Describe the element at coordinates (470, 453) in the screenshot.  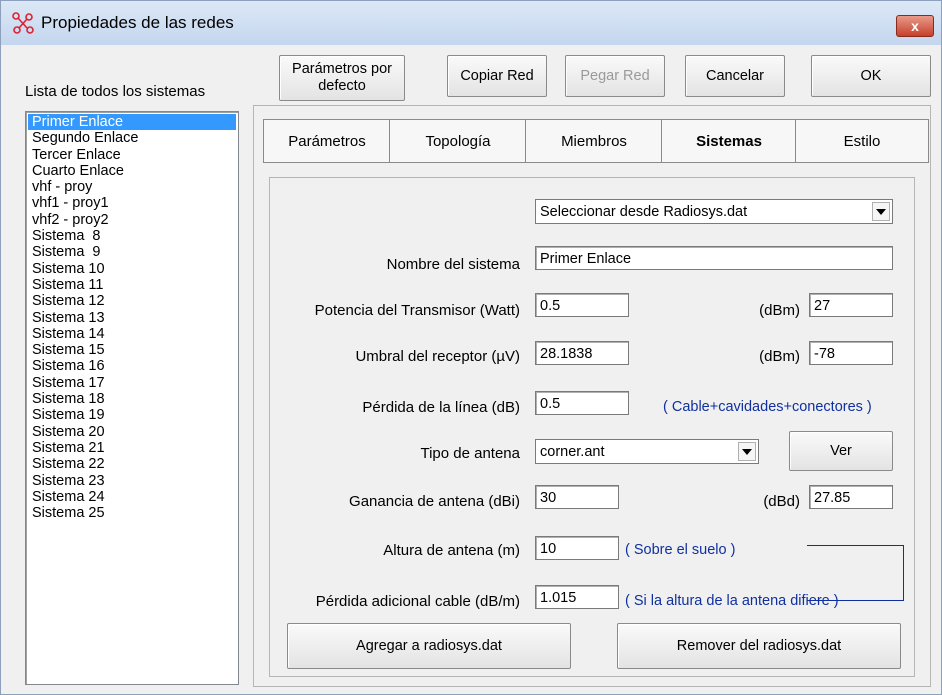
I see `antenna-type-label: Tipo de antena` at that location.